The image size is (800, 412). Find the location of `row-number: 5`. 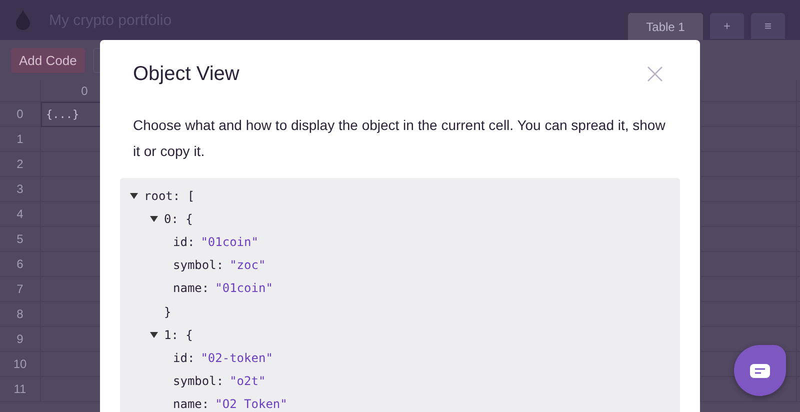

row-number: 5 is located at coordinates (20, 239).